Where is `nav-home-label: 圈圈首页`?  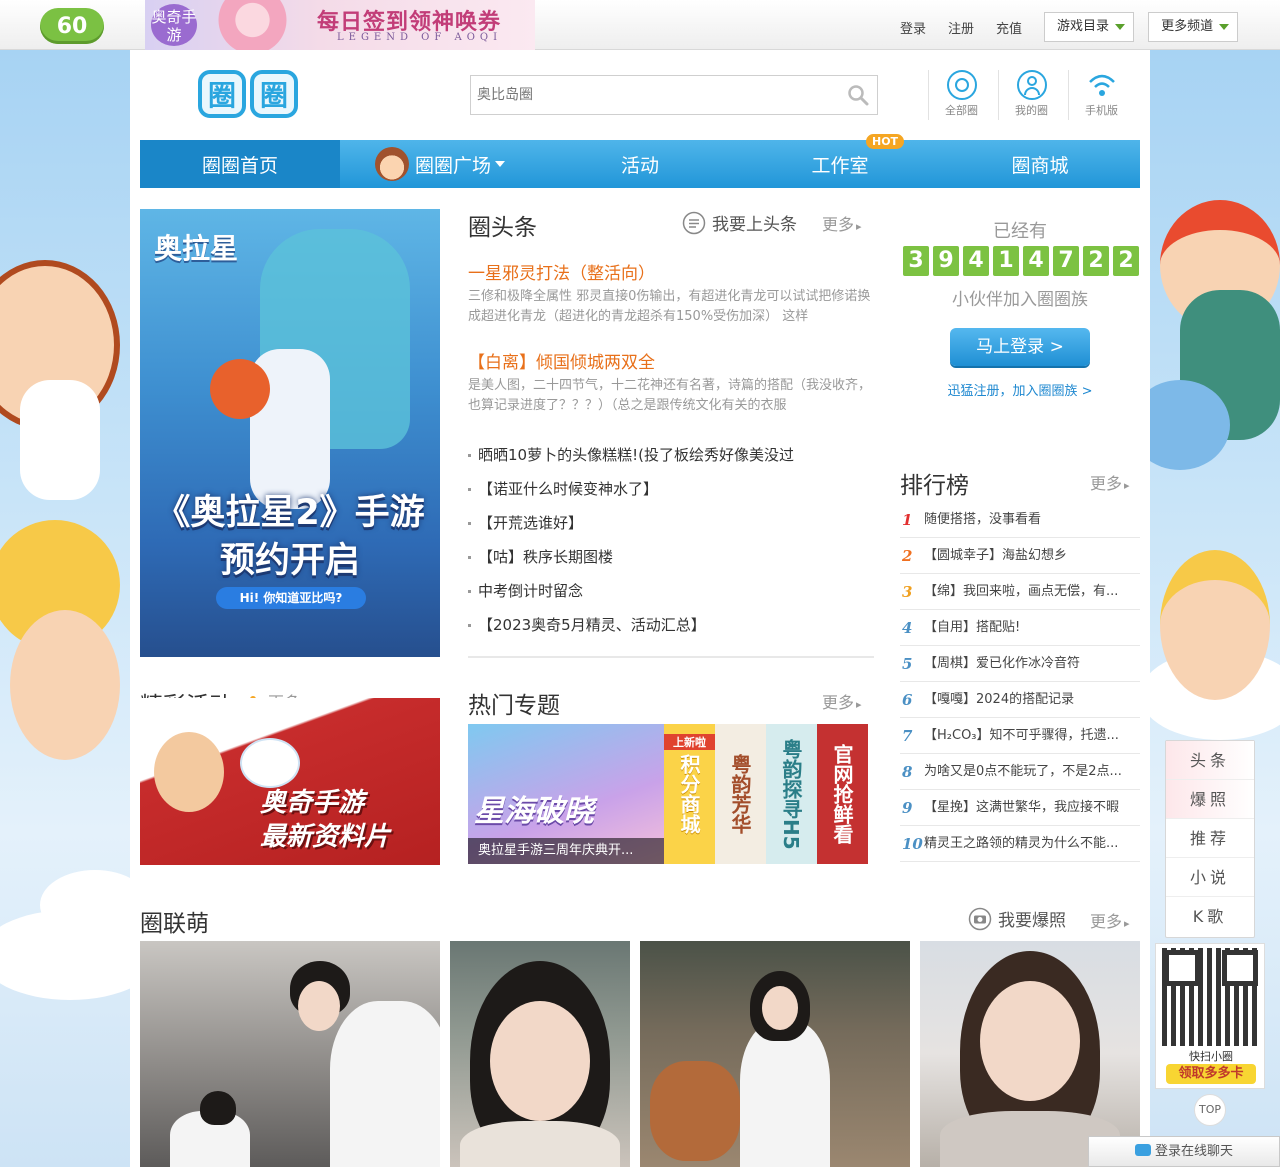
nav-home-label: 圈圈首页 is located at coordinates (239, 165).